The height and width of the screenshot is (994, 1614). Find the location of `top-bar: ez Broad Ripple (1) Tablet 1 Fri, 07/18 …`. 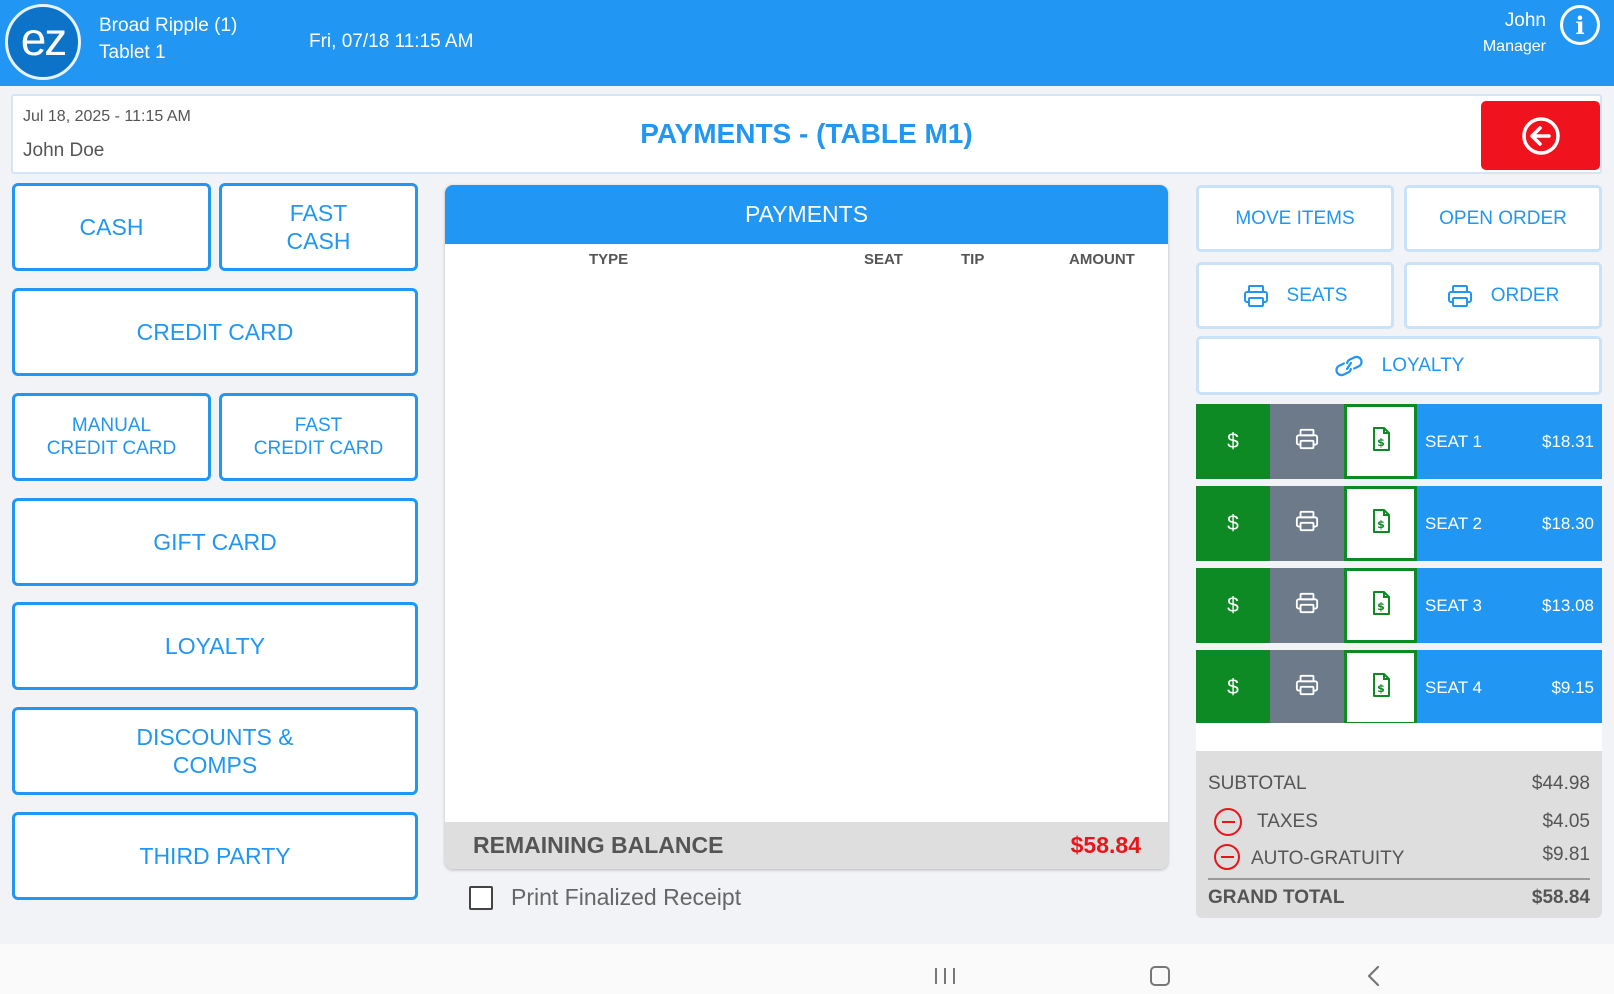

top-bar: ez Broad Ripple (1) Tablet 1 Fri, 07/18 … is located at coordinates (807, 43).